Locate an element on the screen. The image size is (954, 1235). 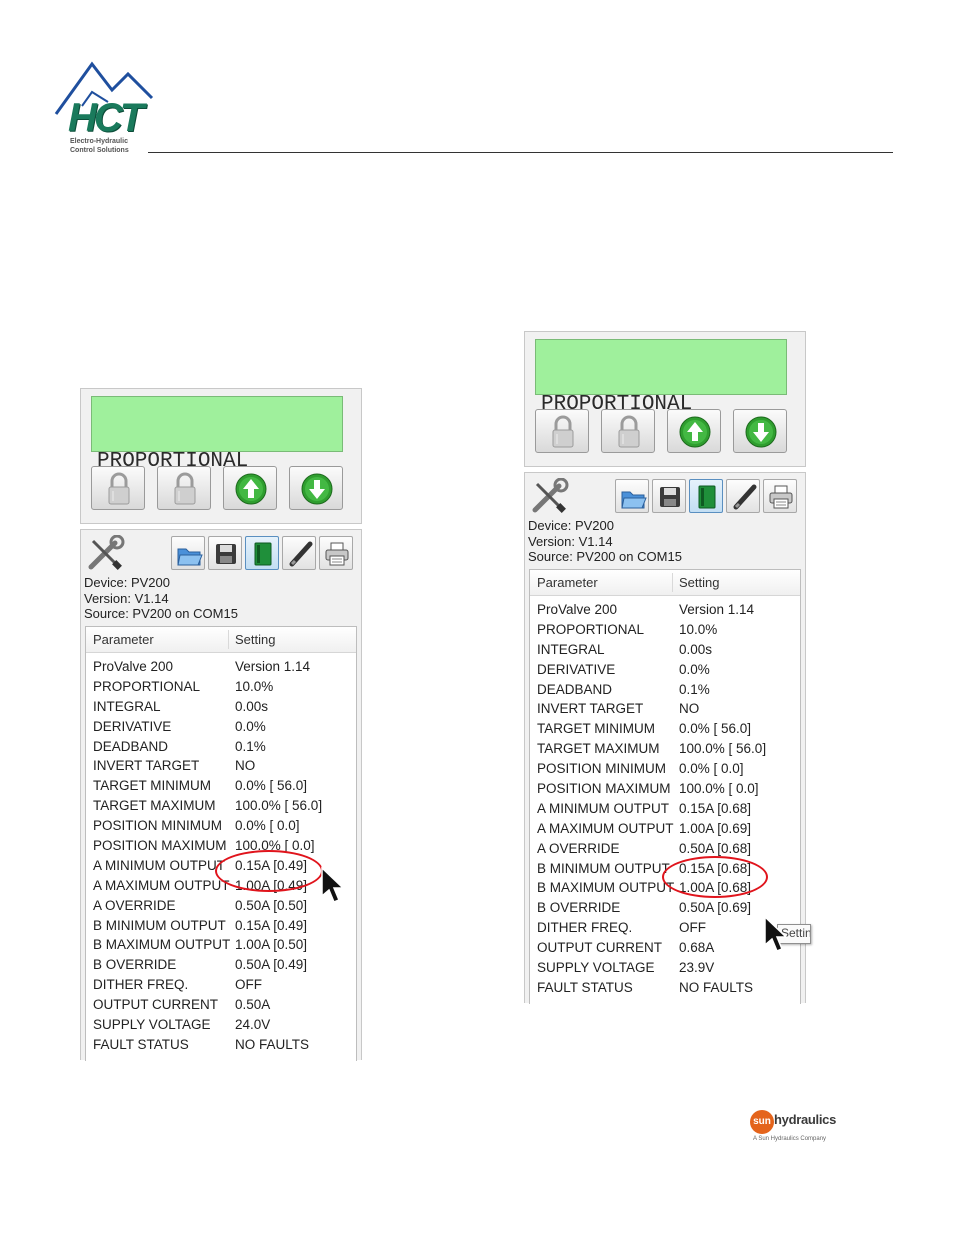
parameter-cell: B MAXIMUM OUTPUT is located at coordinates (606, 888).